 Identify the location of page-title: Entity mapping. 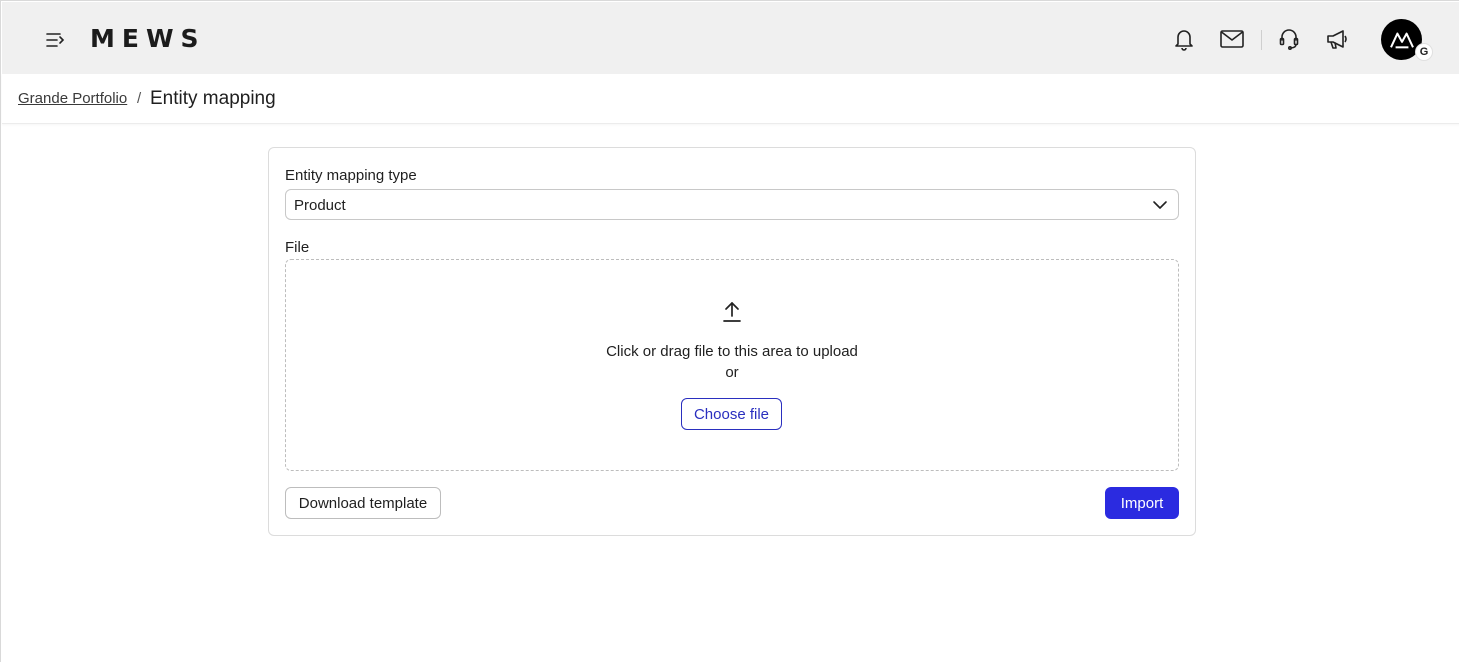
(213, 98).